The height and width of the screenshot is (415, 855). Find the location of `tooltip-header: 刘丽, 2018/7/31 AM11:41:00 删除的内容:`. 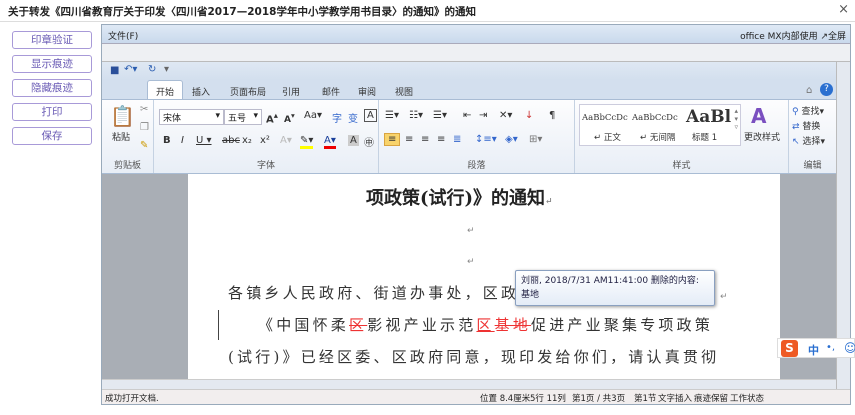

tooltip-header: 刘丽, 2018/7/31 AM11:41:00 删除的内容: is located at coordinates (610, 281).